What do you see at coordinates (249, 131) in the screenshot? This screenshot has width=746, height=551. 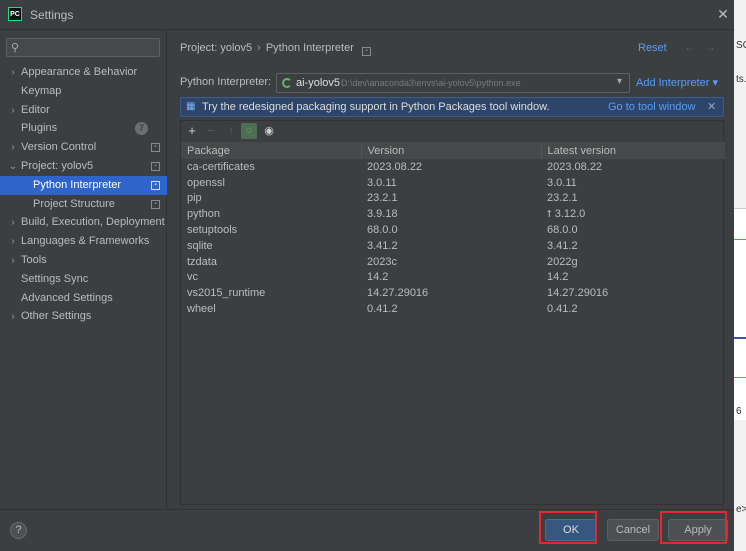 I see `refresh-icon: ◌` at bounding box center [249, 131].